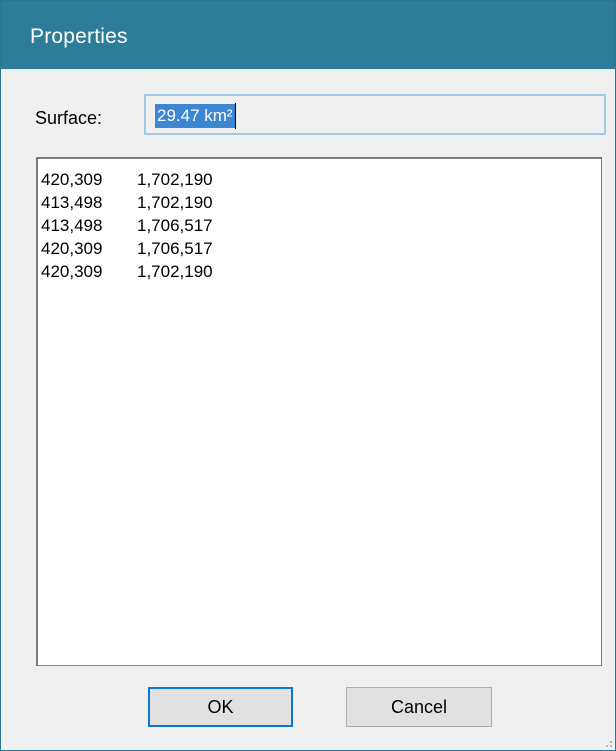 Image resolution: width=616 pixels, height=751 pixels. I want to click on text-caret, so click(235, 116).